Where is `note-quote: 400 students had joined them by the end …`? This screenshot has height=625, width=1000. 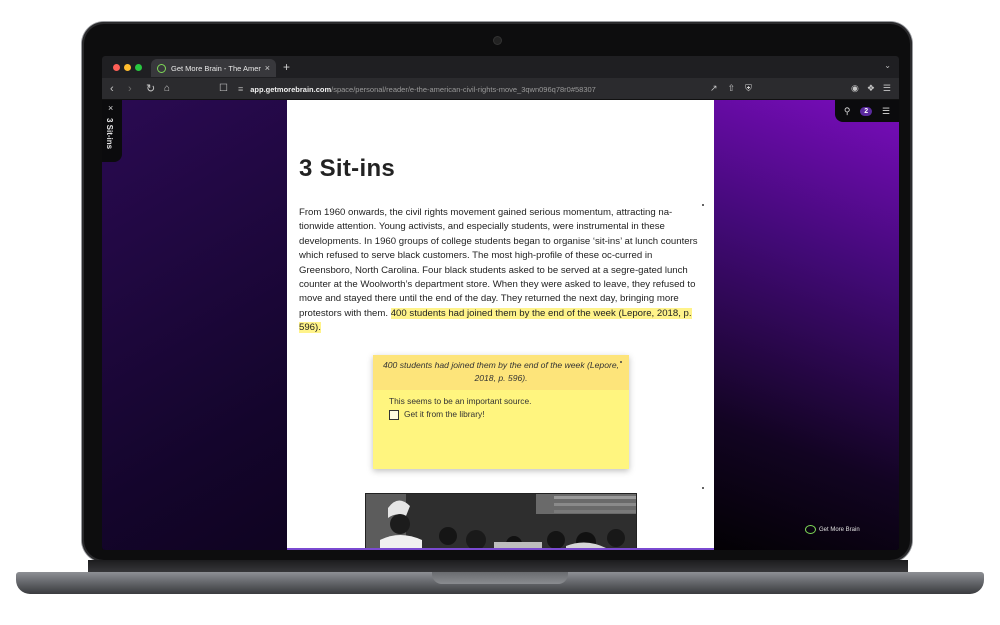 note-quote: 400 students had joined them by the end … is located at coordinates (501, 372).